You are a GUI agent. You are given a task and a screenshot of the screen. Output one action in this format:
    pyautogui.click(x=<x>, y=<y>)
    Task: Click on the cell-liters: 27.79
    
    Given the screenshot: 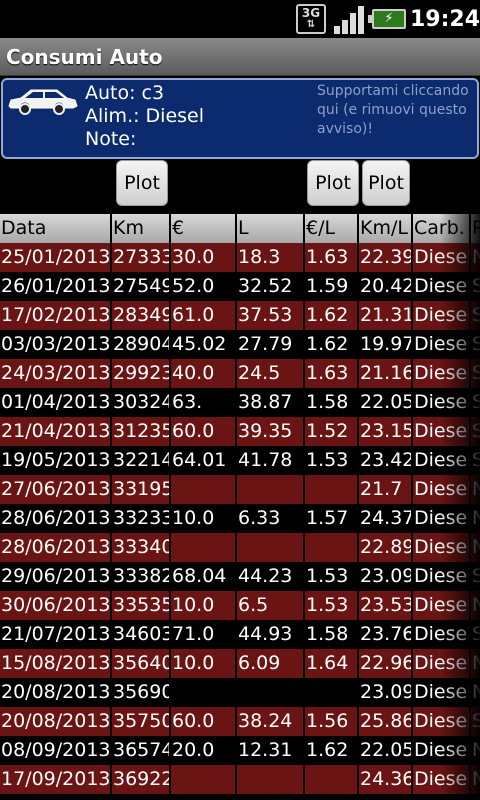 What is the action you would take?
    pyautogui.click(x=270, y=344)
    